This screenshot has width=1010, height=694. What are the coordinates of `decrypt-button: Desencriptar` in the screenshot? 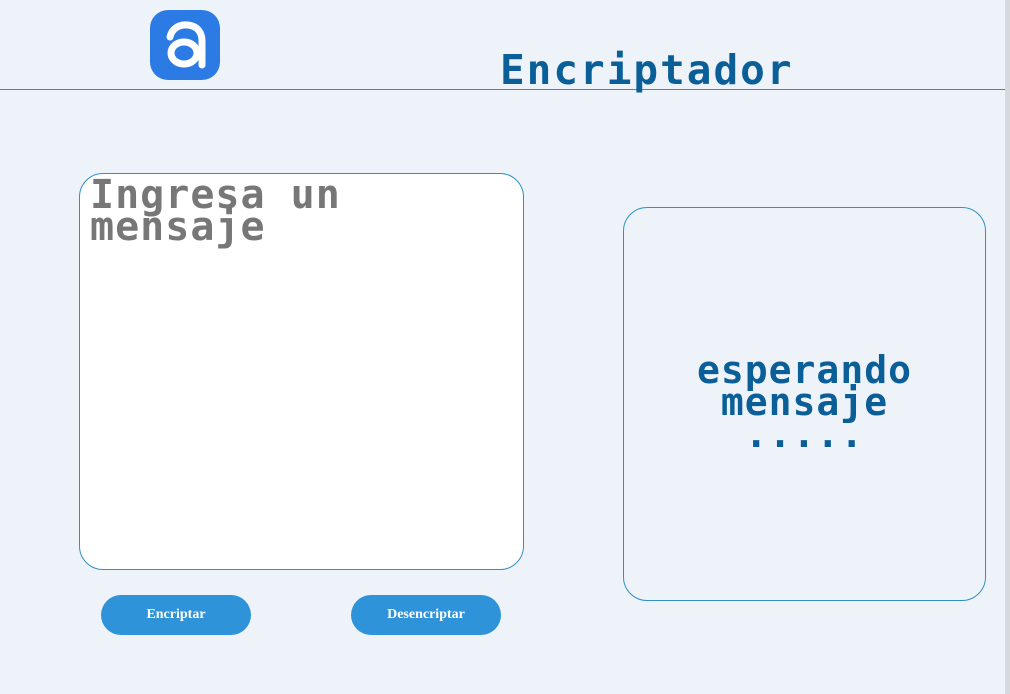 It's located at (426, 615).